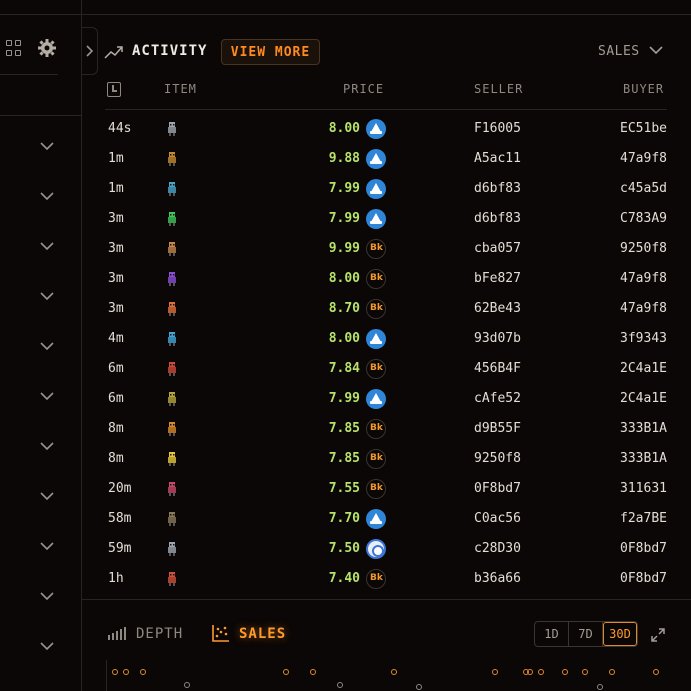 The width and height of the screenshot is (691, 691). I want to click on range-1d-button: 1D, so click(552, 634).